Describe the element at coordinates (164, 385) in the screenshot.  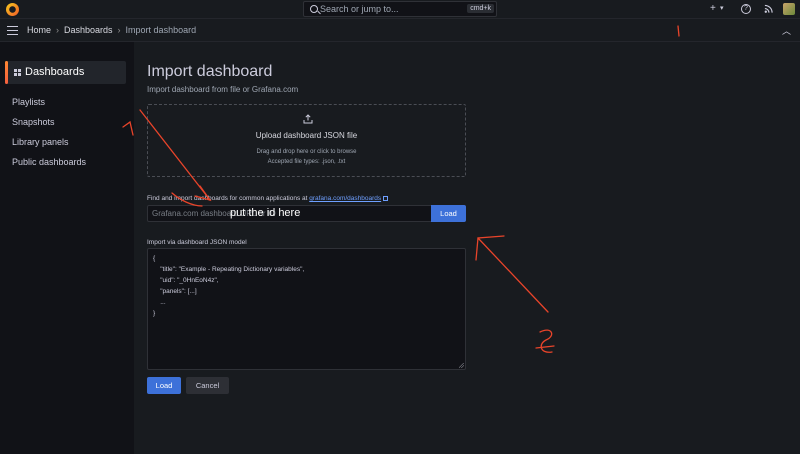
I see `load-button: Load` at that location.